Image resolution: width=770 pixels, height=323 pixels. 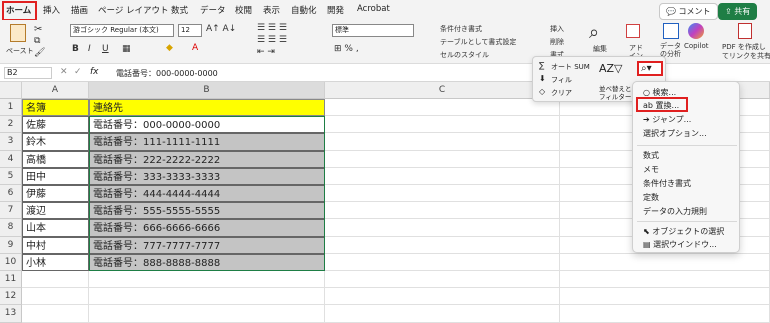 What do you see at coordinates (94, 72) in the screenshot?
I see `fx-icon: fx` at bounding box center [94, 72].